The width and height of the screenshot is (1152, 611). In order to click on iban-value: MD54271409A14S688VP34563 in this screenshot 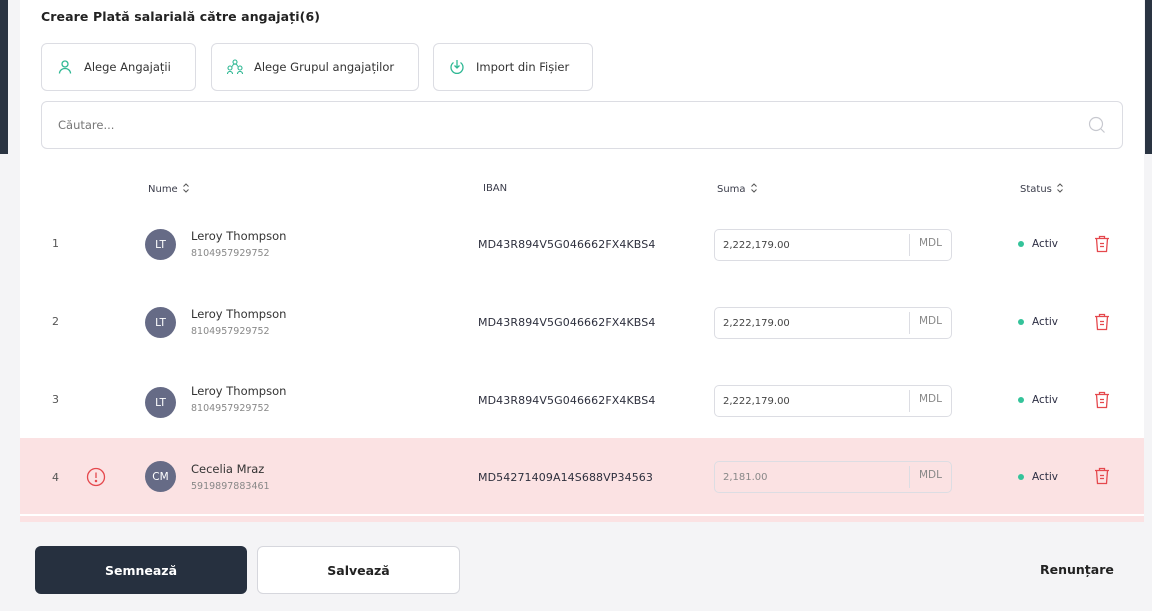, I will do `click(565, 477)`.